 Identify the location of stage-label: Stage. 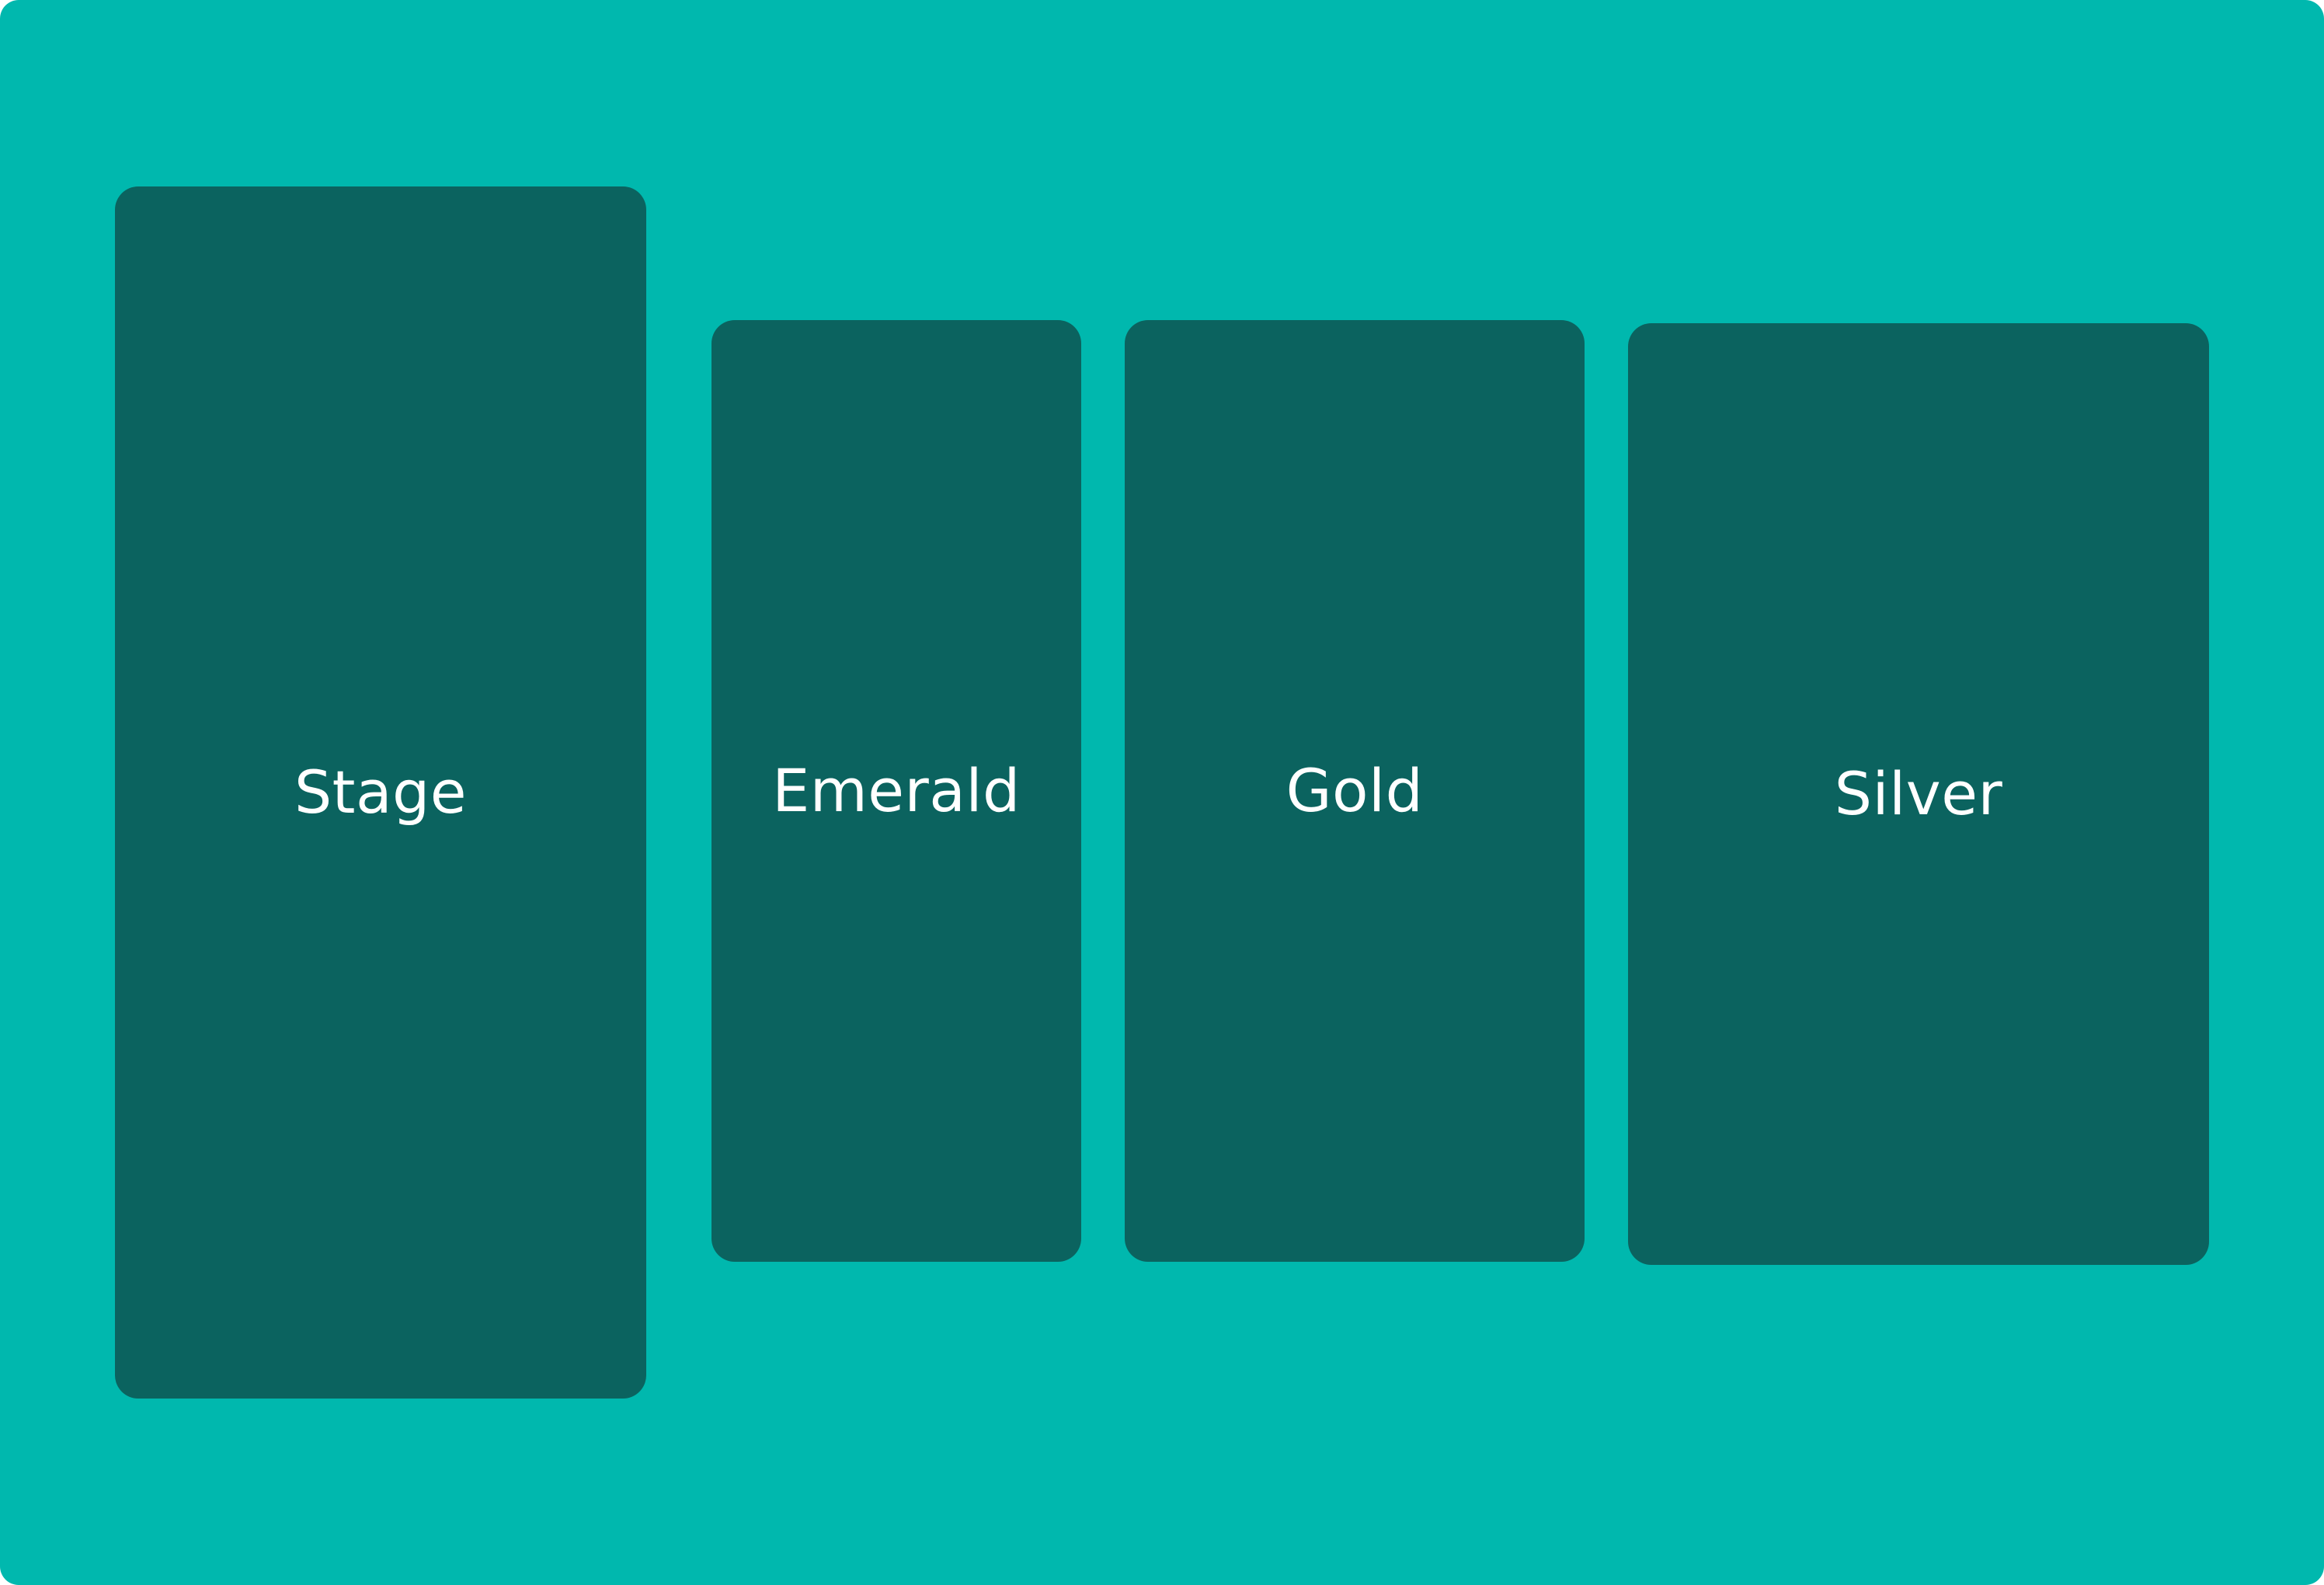
(381, 792).